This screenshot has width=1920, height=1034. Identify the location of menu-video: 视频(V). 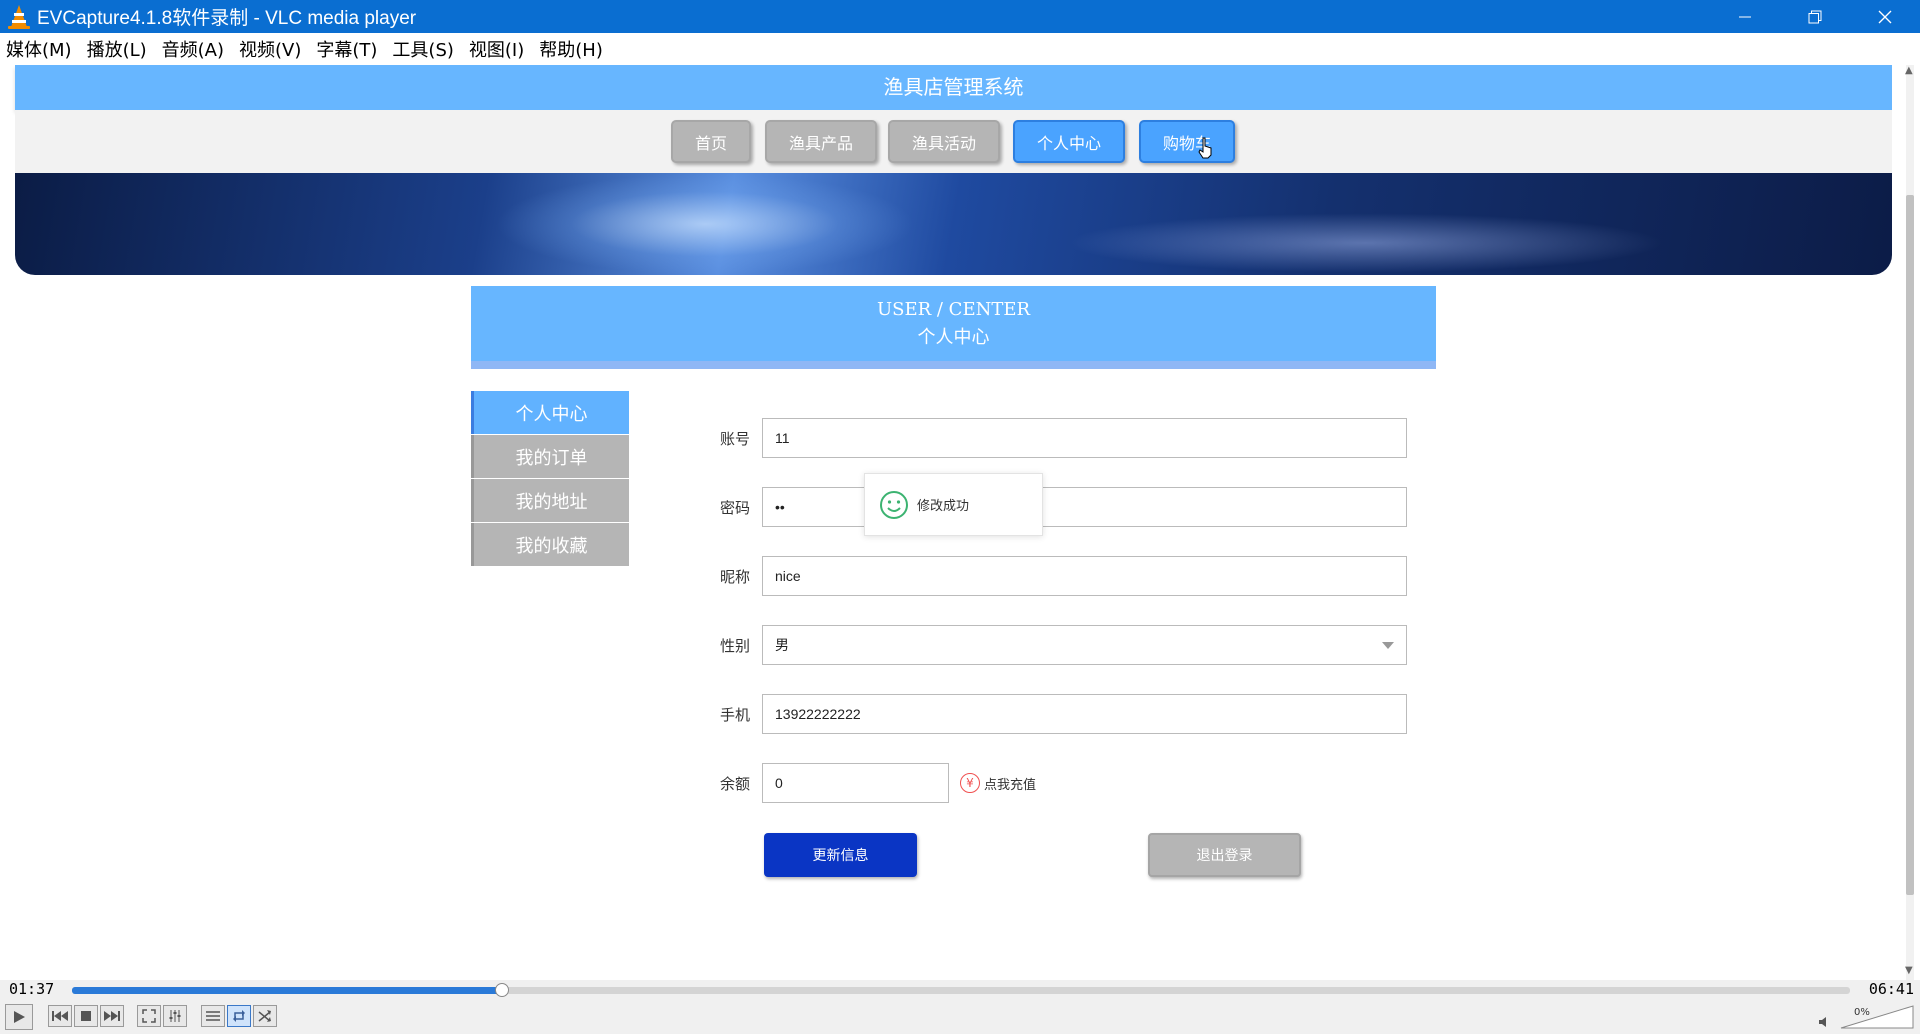
(270, 49).